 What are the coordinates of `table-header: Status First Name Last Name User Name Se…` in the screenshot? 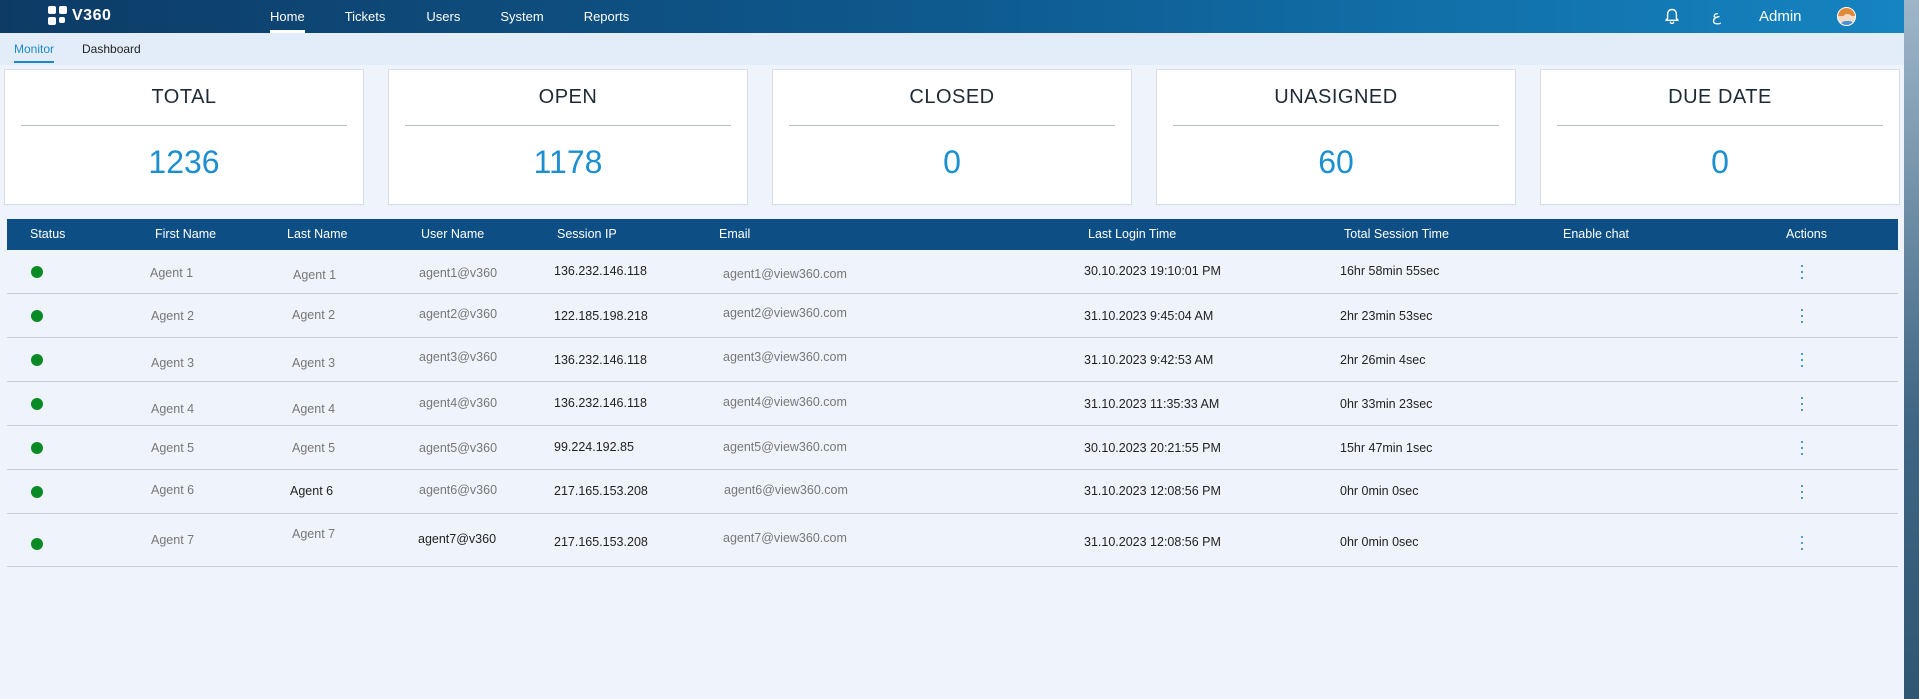 It's located at (952, 234).